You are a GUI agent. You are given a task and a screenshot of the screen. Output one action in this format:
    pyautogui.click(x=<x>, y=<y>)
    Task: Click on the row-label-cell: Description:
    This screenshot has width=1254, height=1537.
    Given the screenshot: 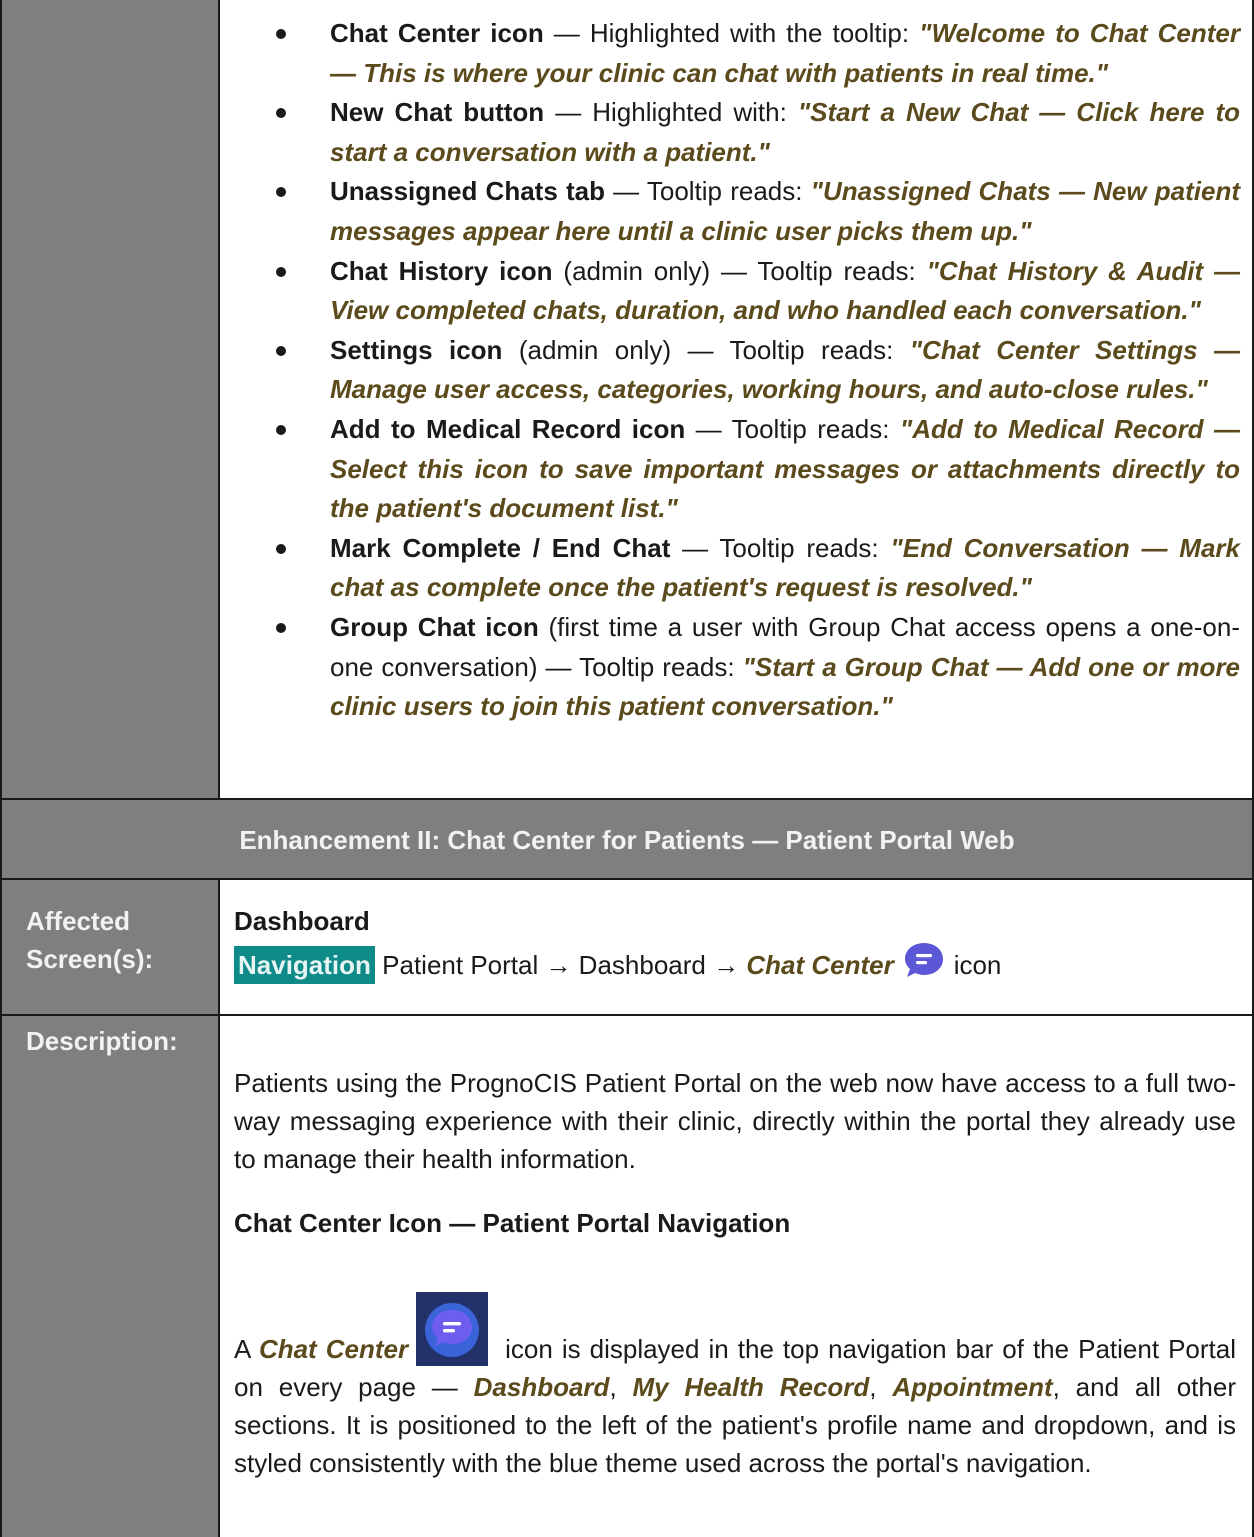 What is the action you would take?
    pyautogui.click(x=111, y=1276)
    